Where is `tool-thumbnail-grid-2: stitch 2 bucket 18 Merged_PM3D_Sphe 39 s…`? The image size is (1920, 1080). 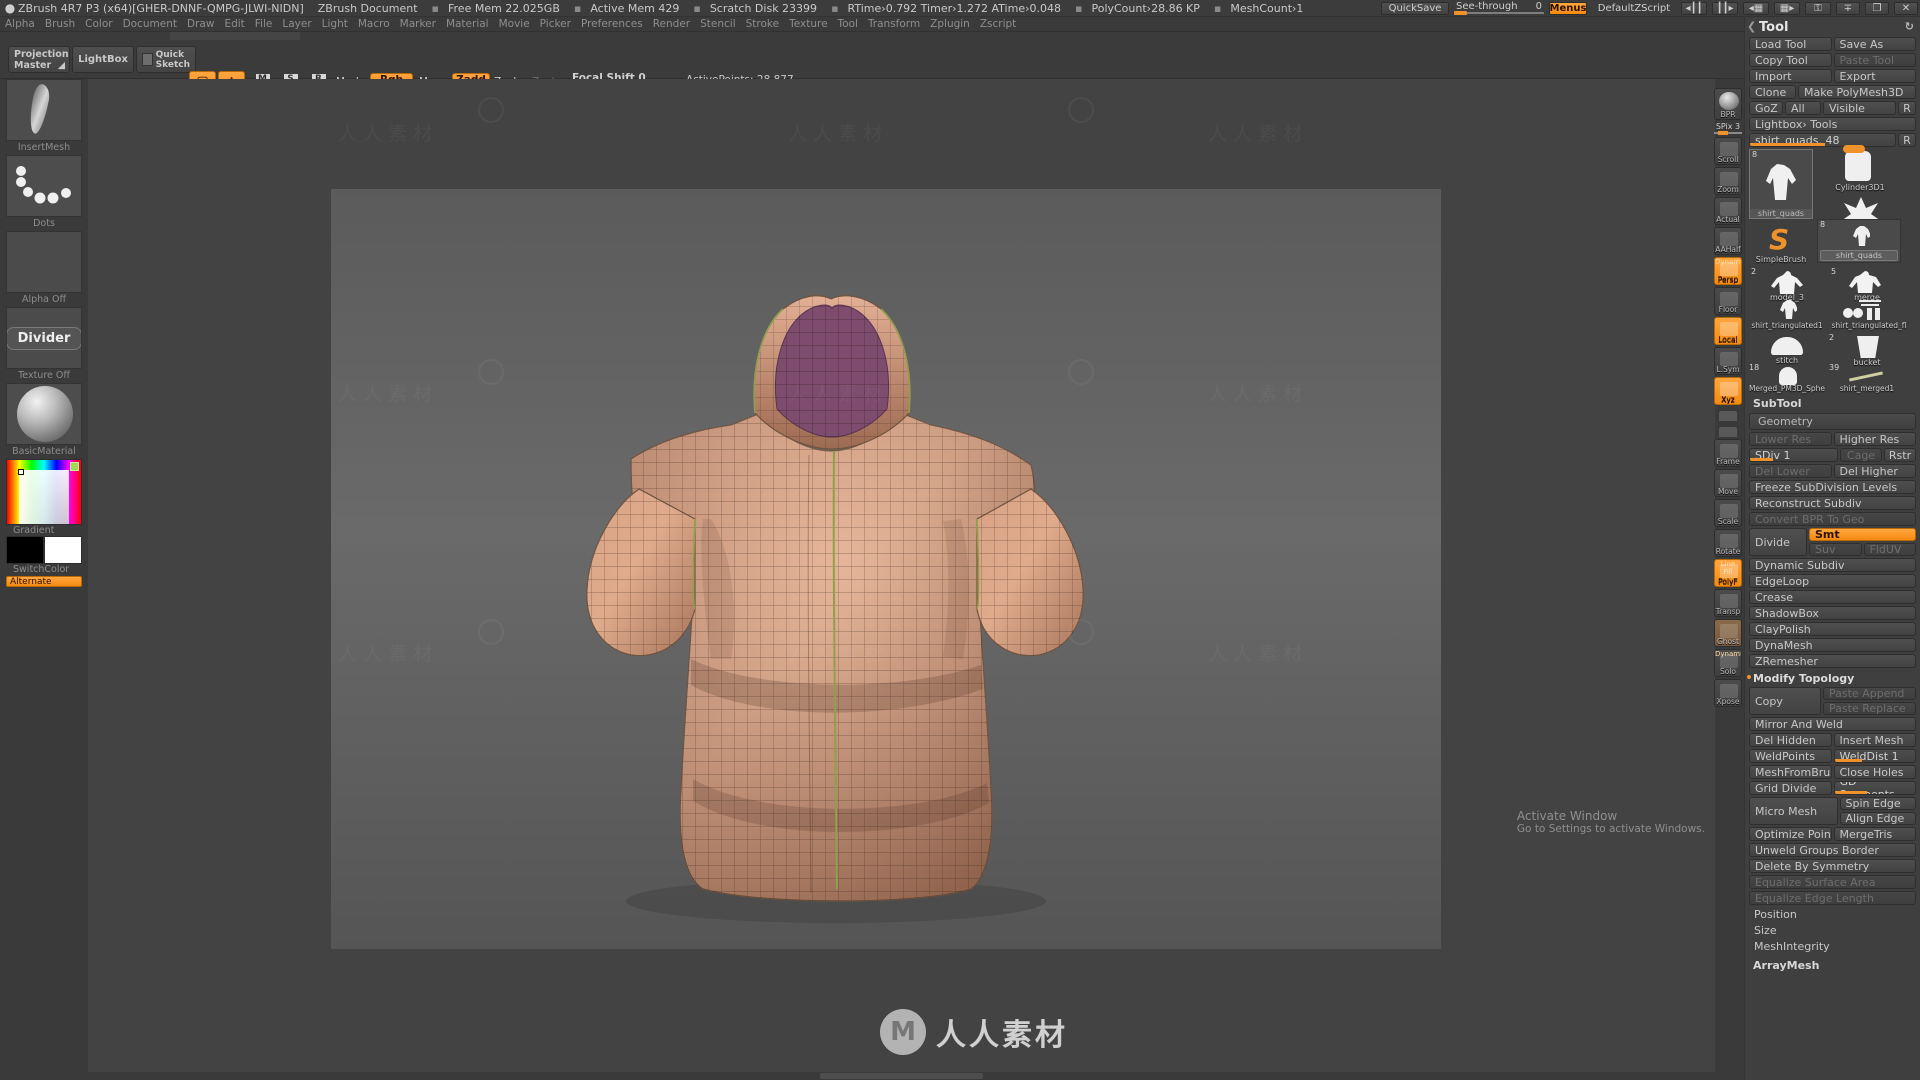 tool-thumbnail-grid-2: stitch 2 bucket 18 Merged_PM3D_Sphe 39 s… is located at coordinates (1832, 364).